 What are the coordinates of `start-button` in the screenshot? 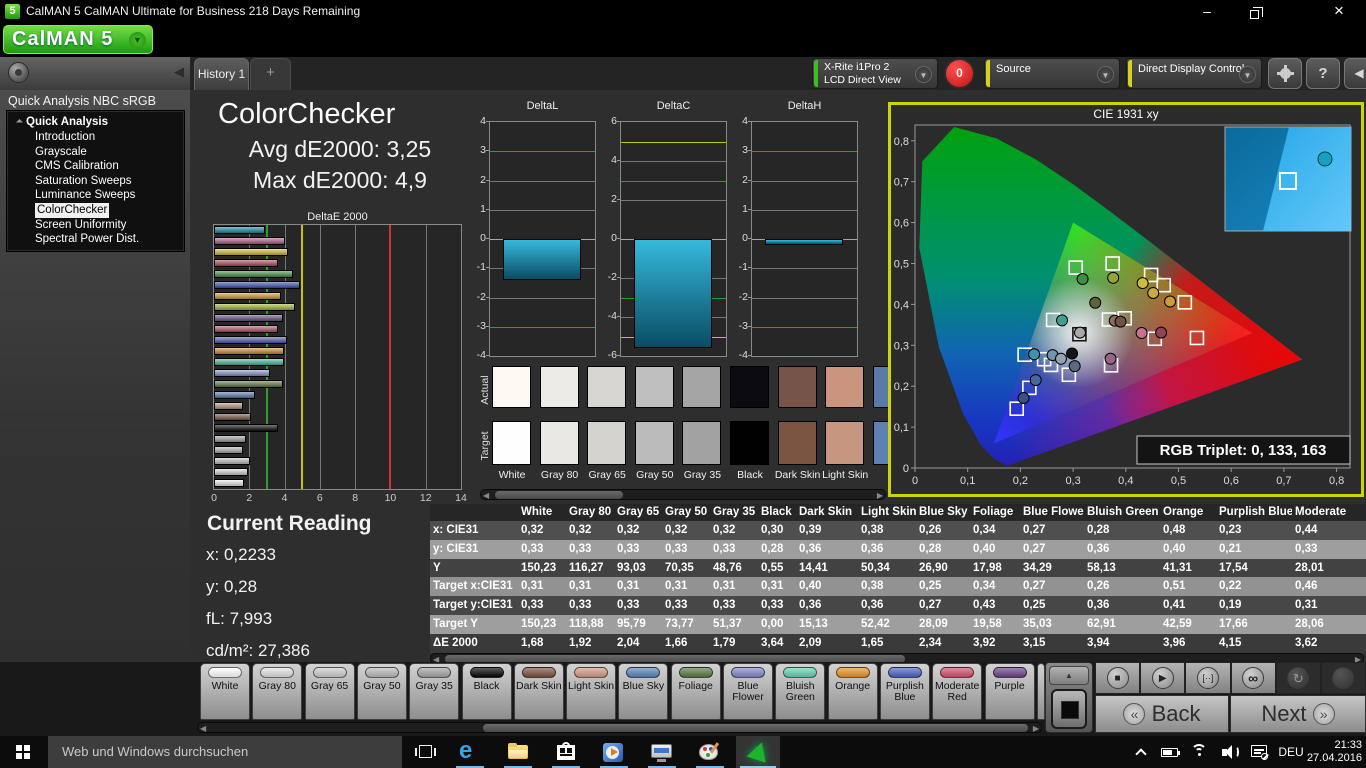 It's located at (24, 752).